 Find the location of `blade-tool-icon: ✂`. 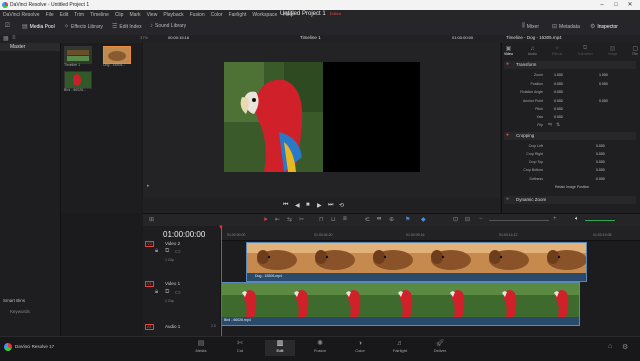

blade-tool-icon: ✂ is located at coordinates (301, 219).